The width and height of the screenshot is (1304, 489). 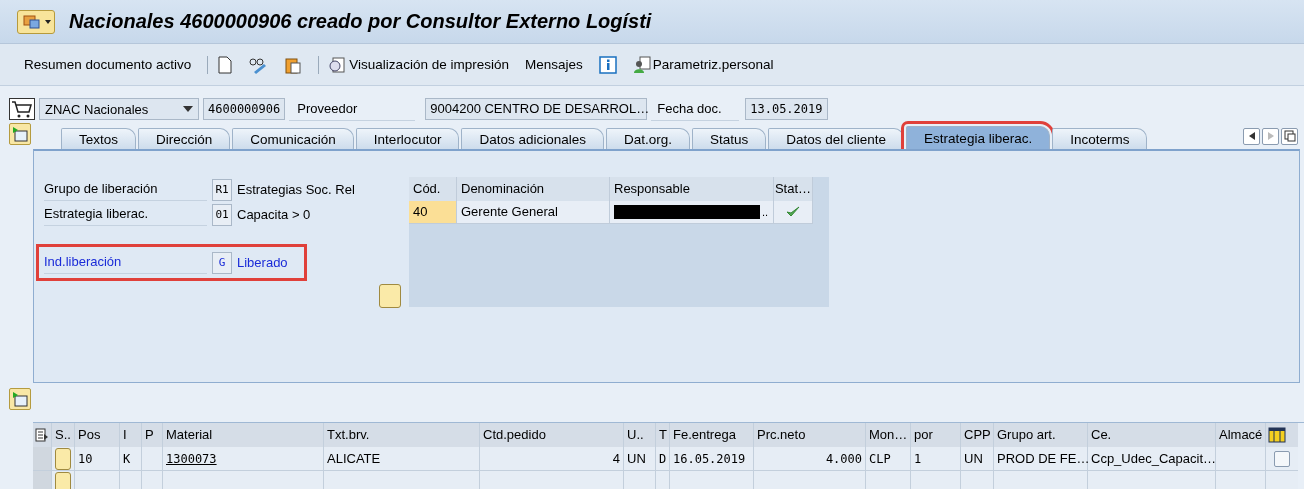 What do you see at coordinates (222, 189) in the screenshot?
I see `code-field: R1` at bounding box center [222, 189].